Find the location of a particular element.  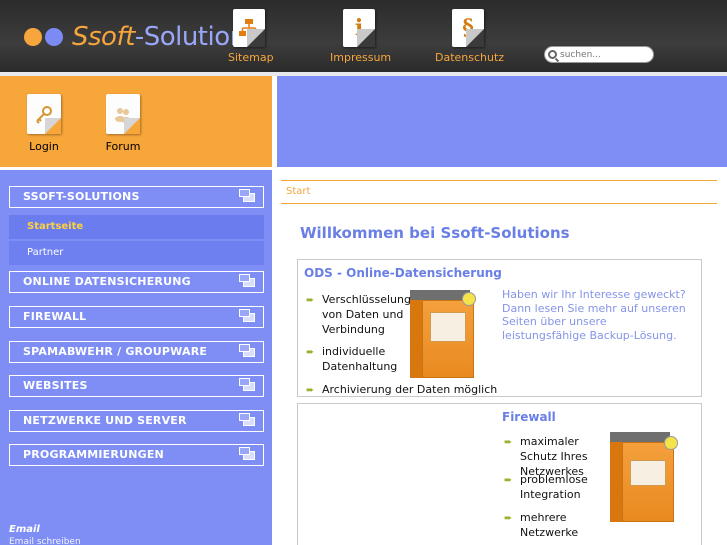

nav-sitemap: Sitemap is located at coordinates (251, 36).